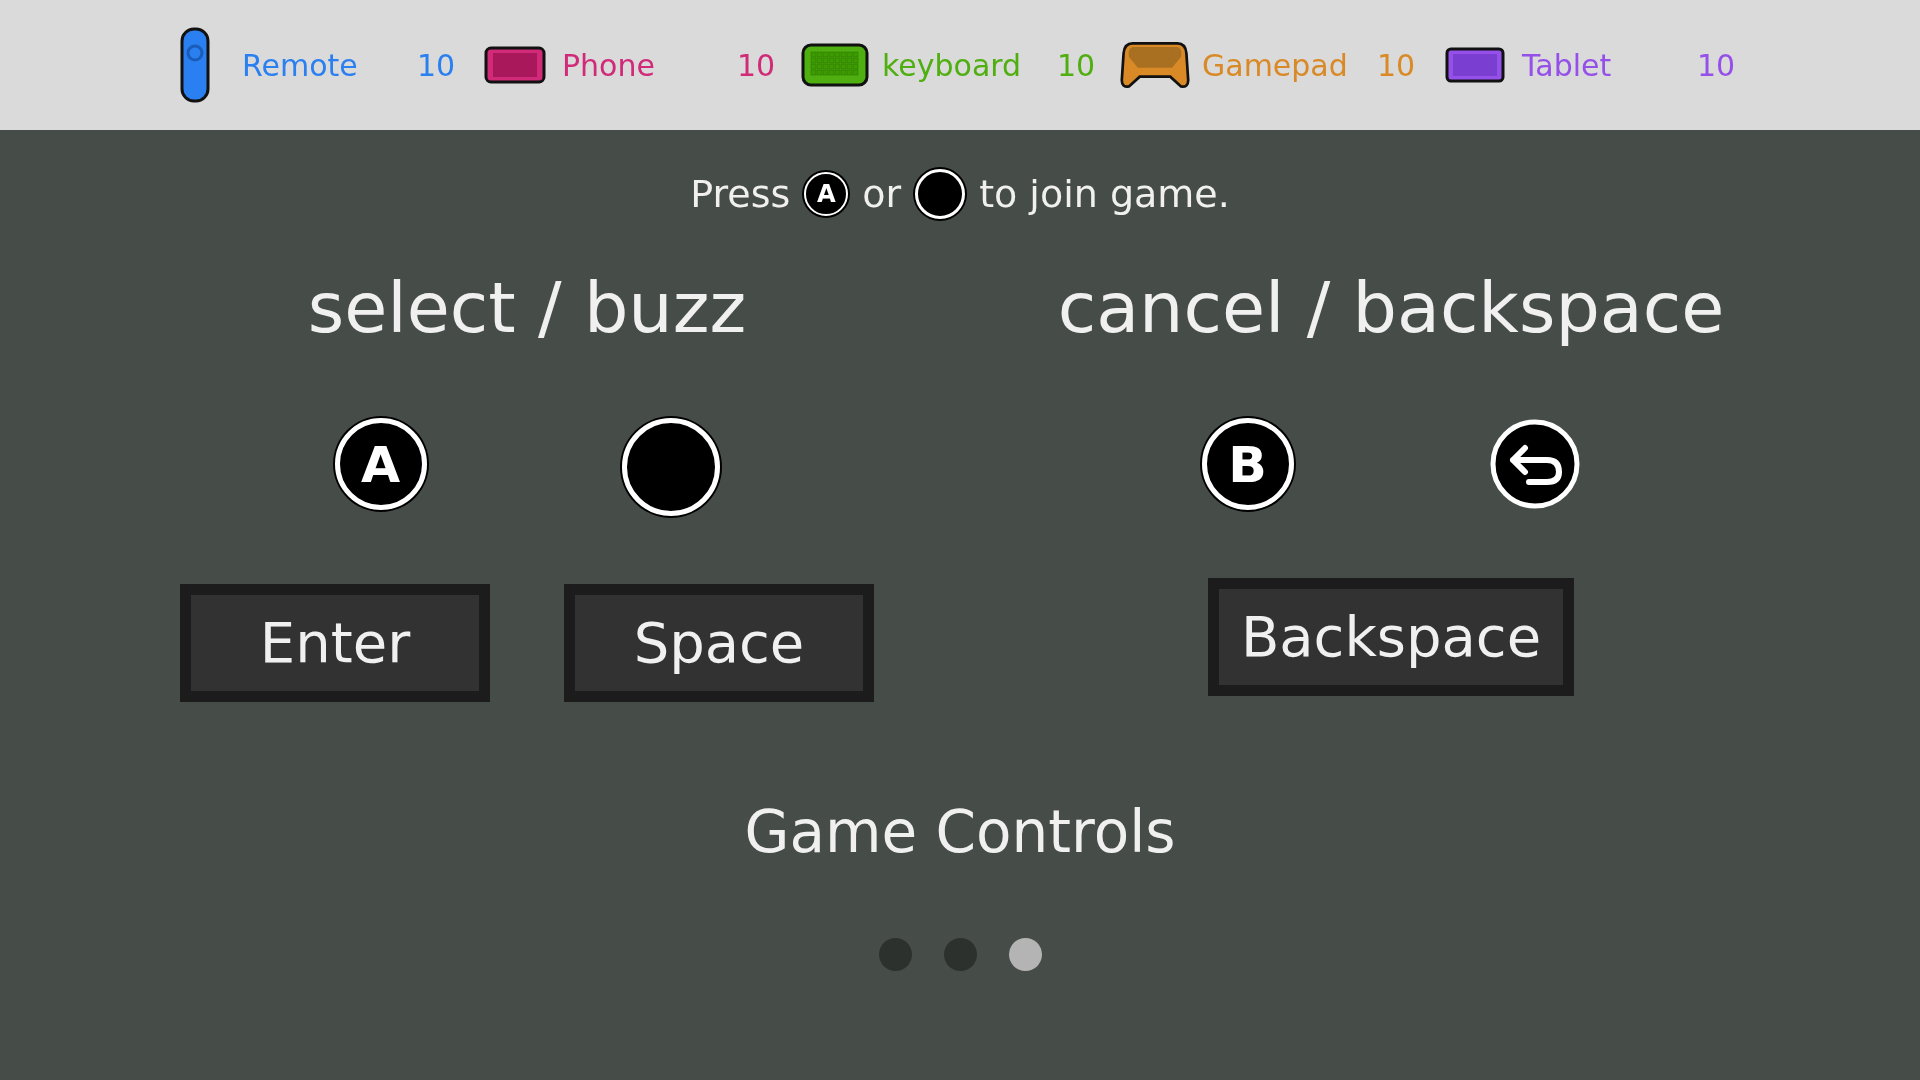  I want to click on action-title: cancel / backspace, so click(1391, 308).